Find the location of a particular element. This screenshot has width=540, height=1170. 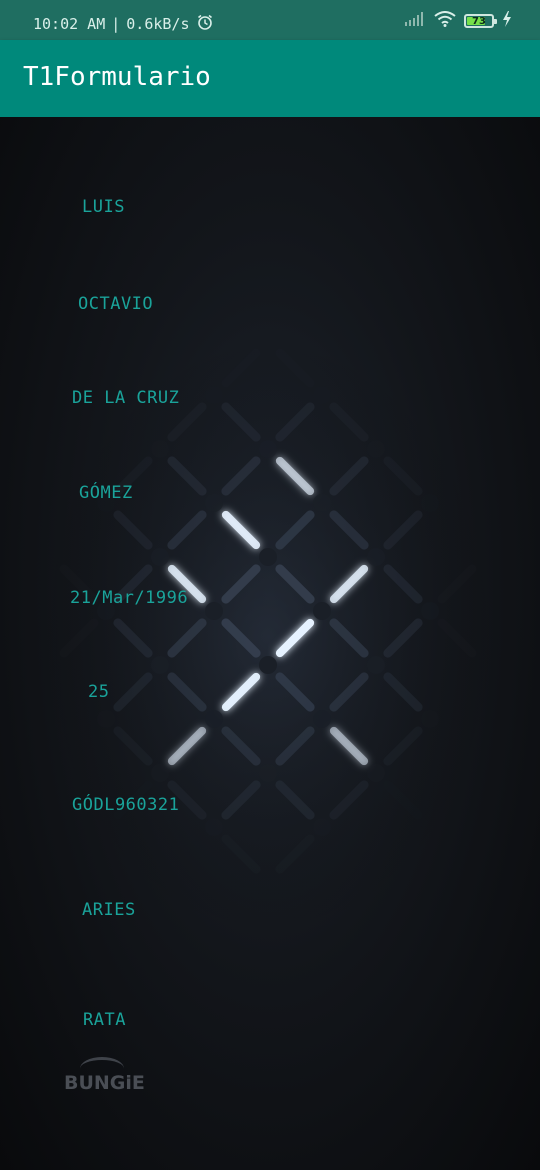

field-apellido-materno: GÓMEZ is located at coordinates (106, 493).